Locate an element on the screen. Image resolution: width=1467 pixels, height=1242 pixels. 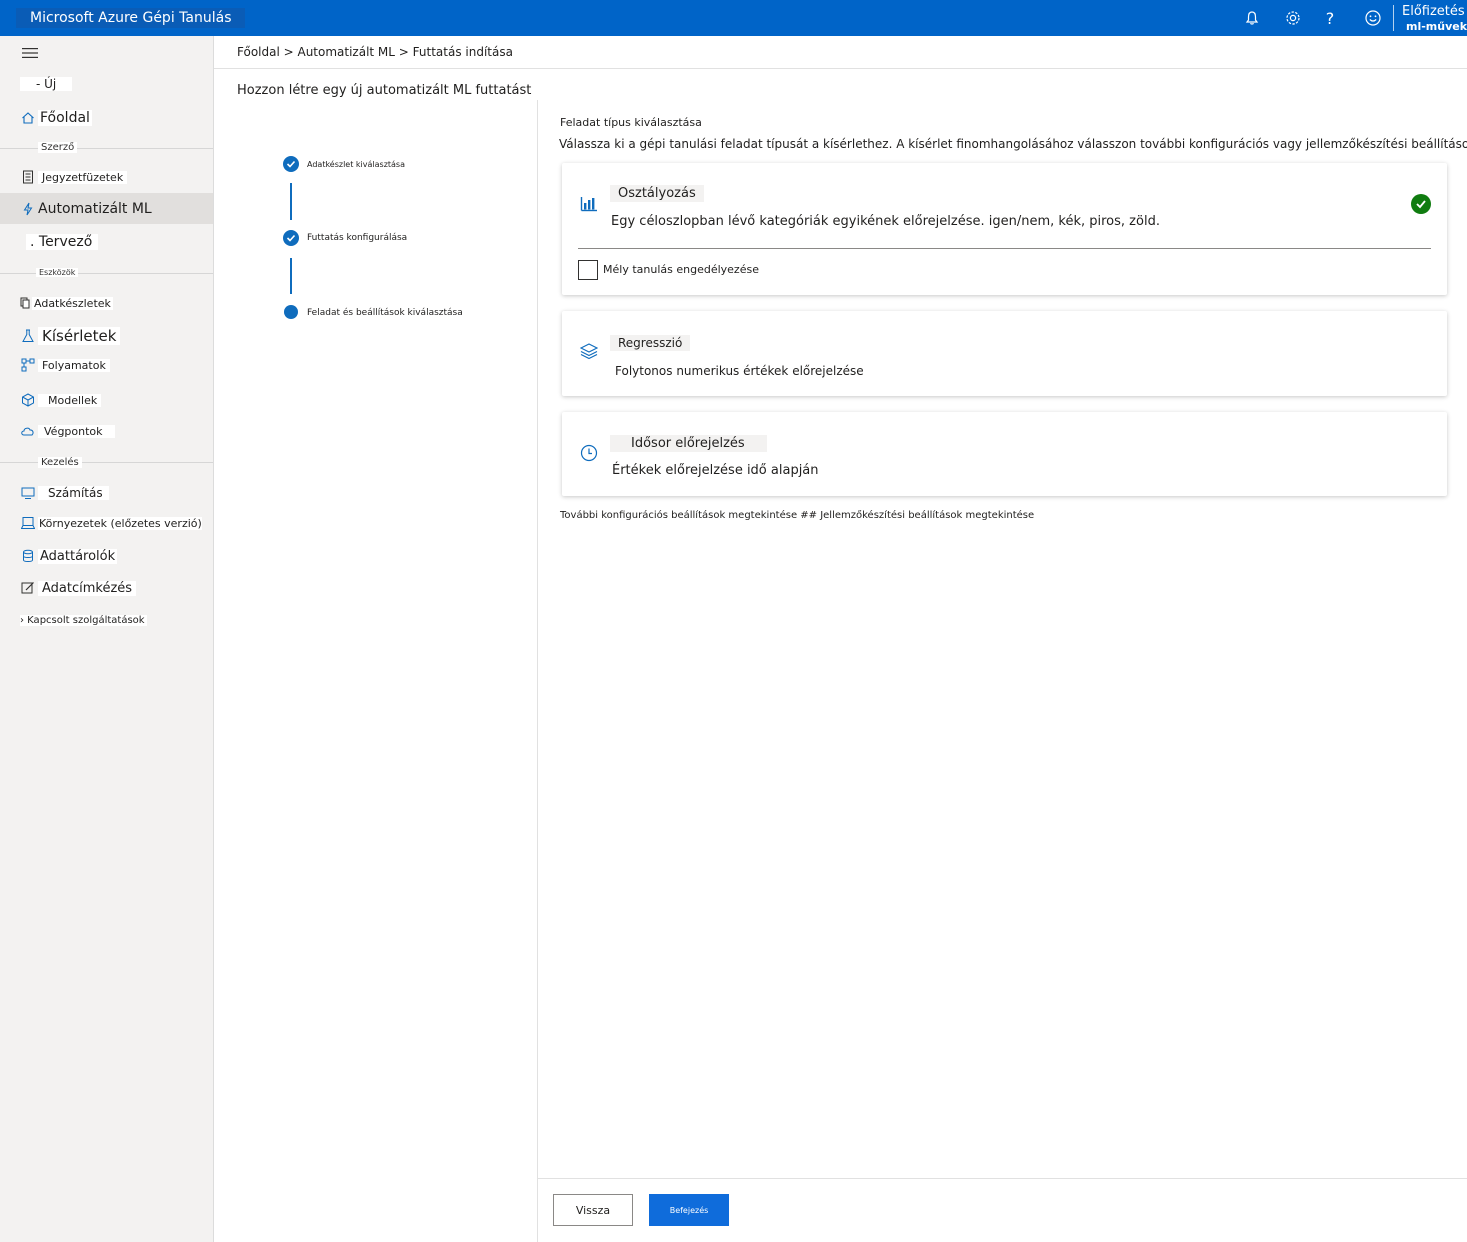
dataset-icon is located at coordinates (25, 303).